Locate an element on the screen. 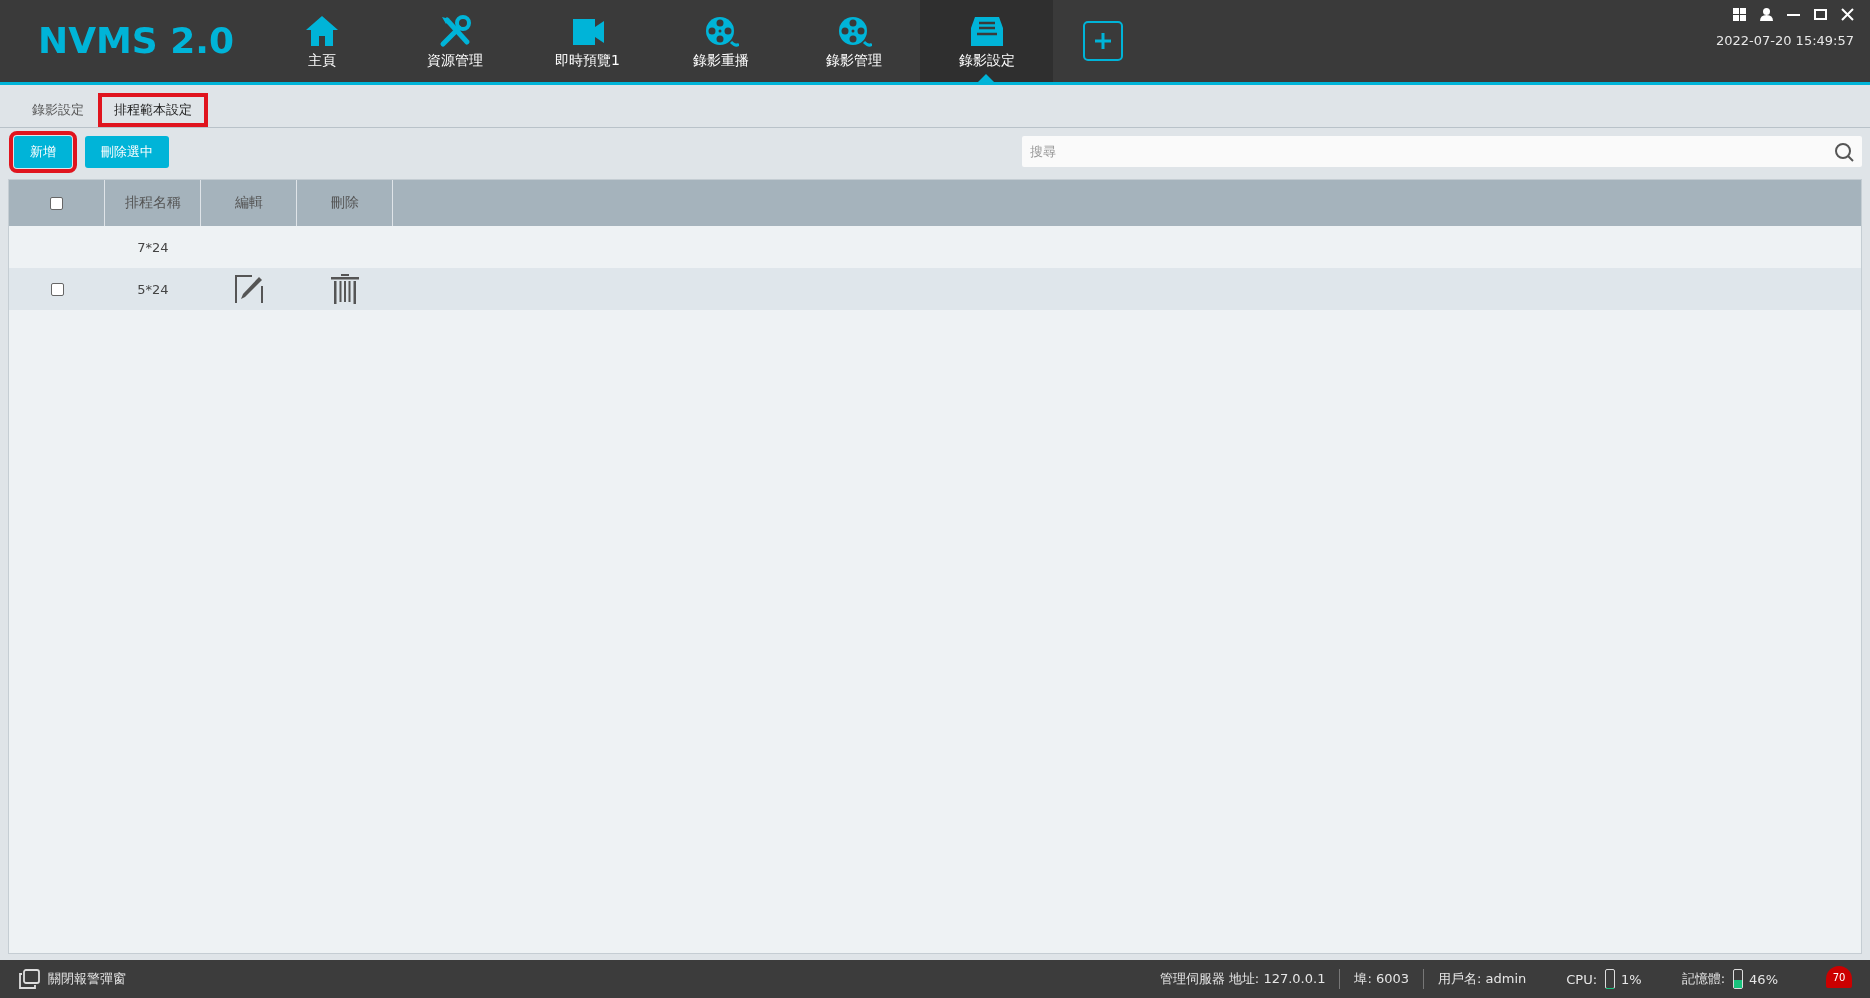 This screenshot has height=998, width=1870. plus-icon is located at coordinates (1103, 41).